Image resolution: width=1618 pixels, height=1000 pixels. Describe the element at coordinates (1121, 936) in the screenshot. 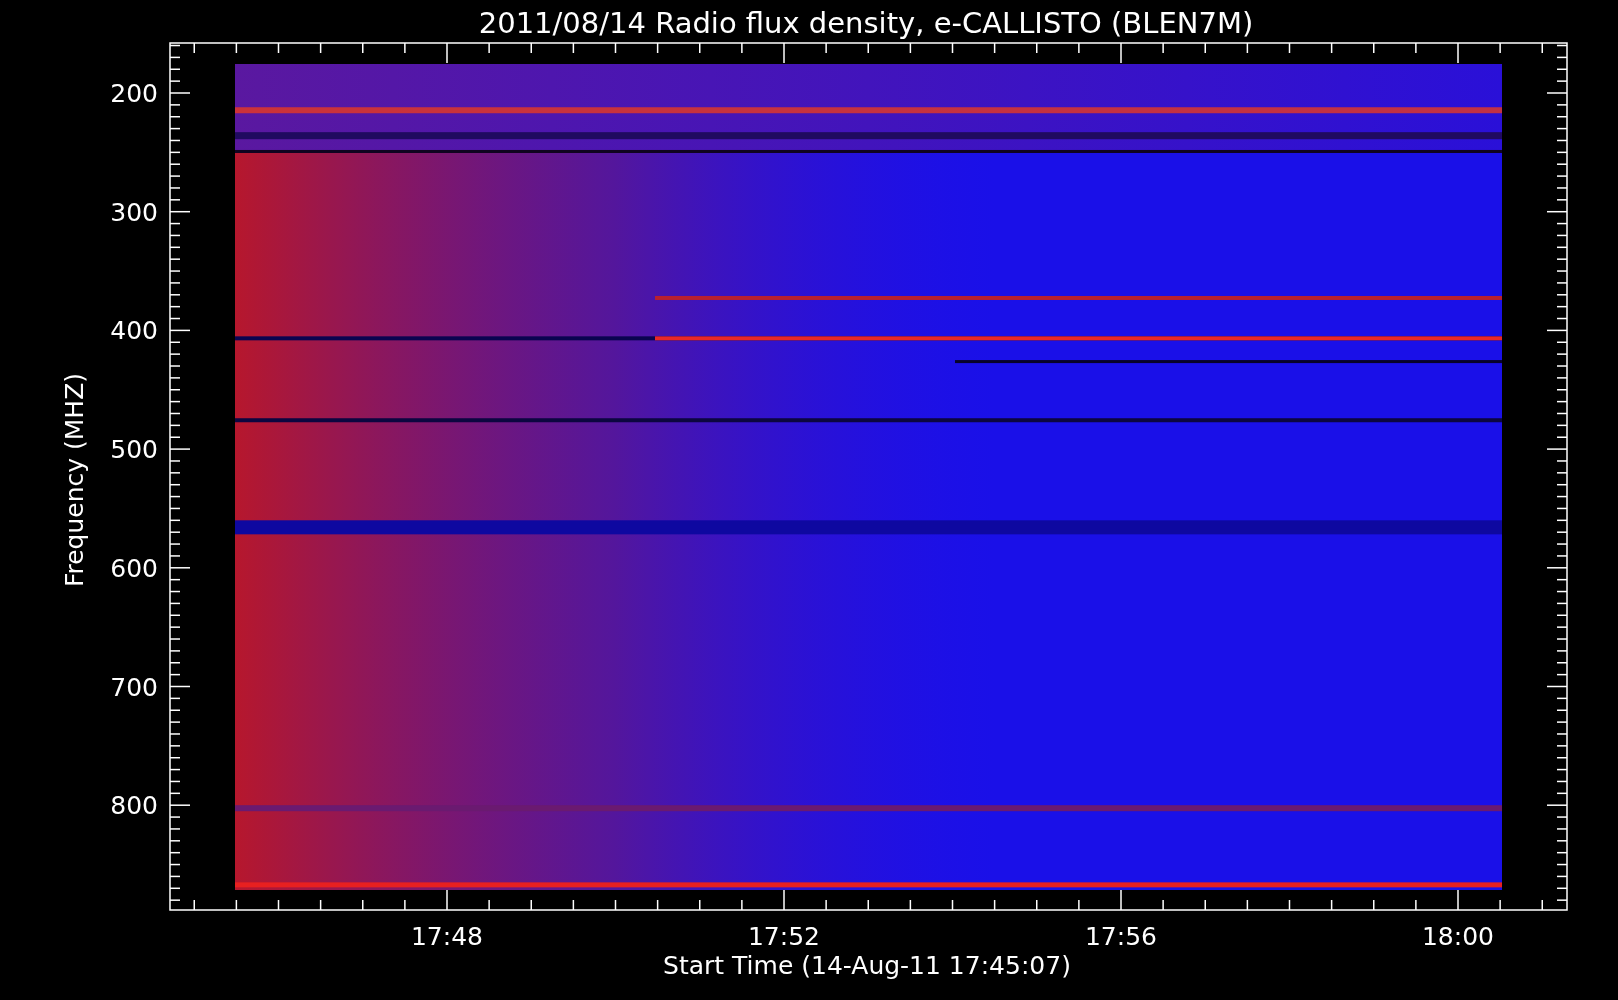

I see `axis-tick-label: 17:56` at that location.